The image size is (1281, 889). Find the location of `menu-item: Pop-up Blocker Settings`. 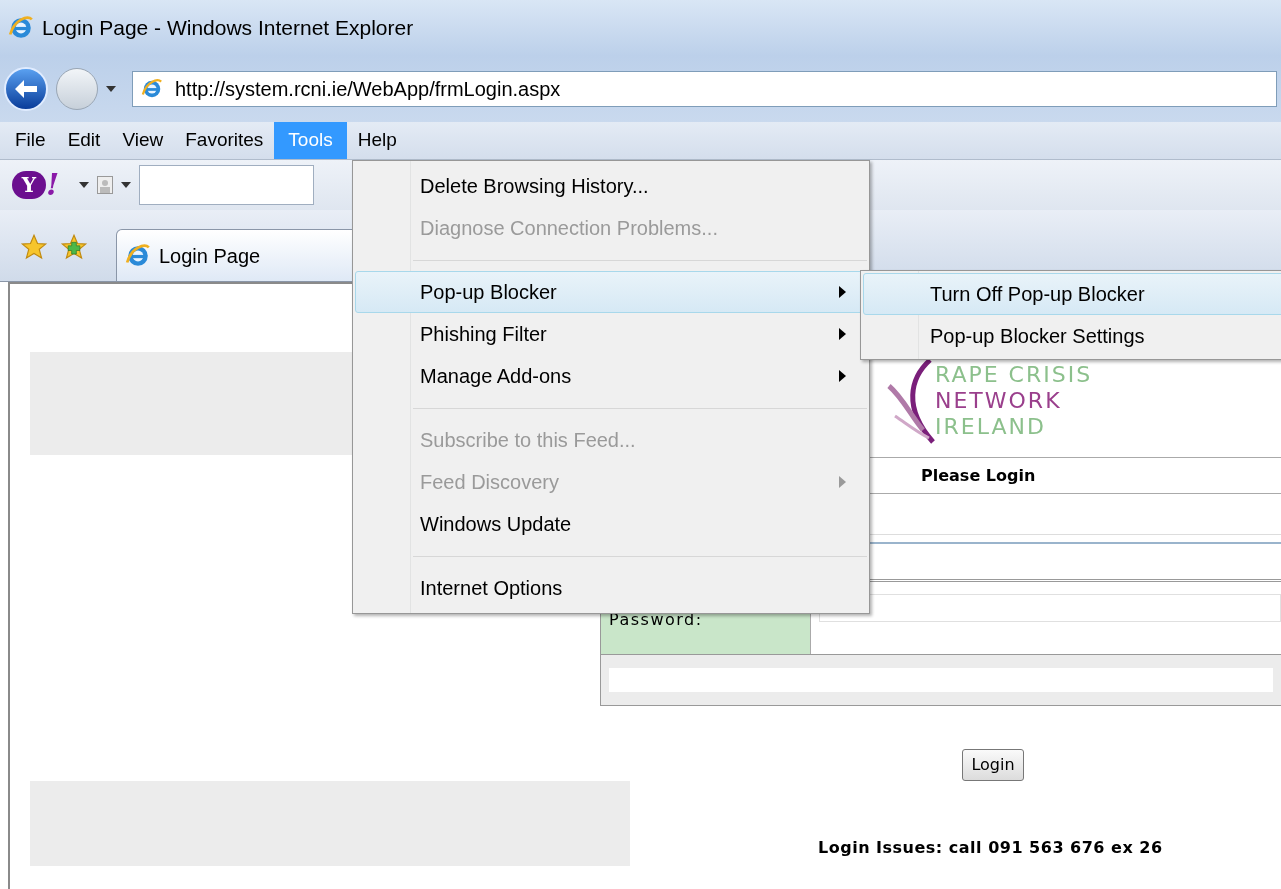

menu-item: Pop-up Blocker Settings is located at coordinates (1072, 336).